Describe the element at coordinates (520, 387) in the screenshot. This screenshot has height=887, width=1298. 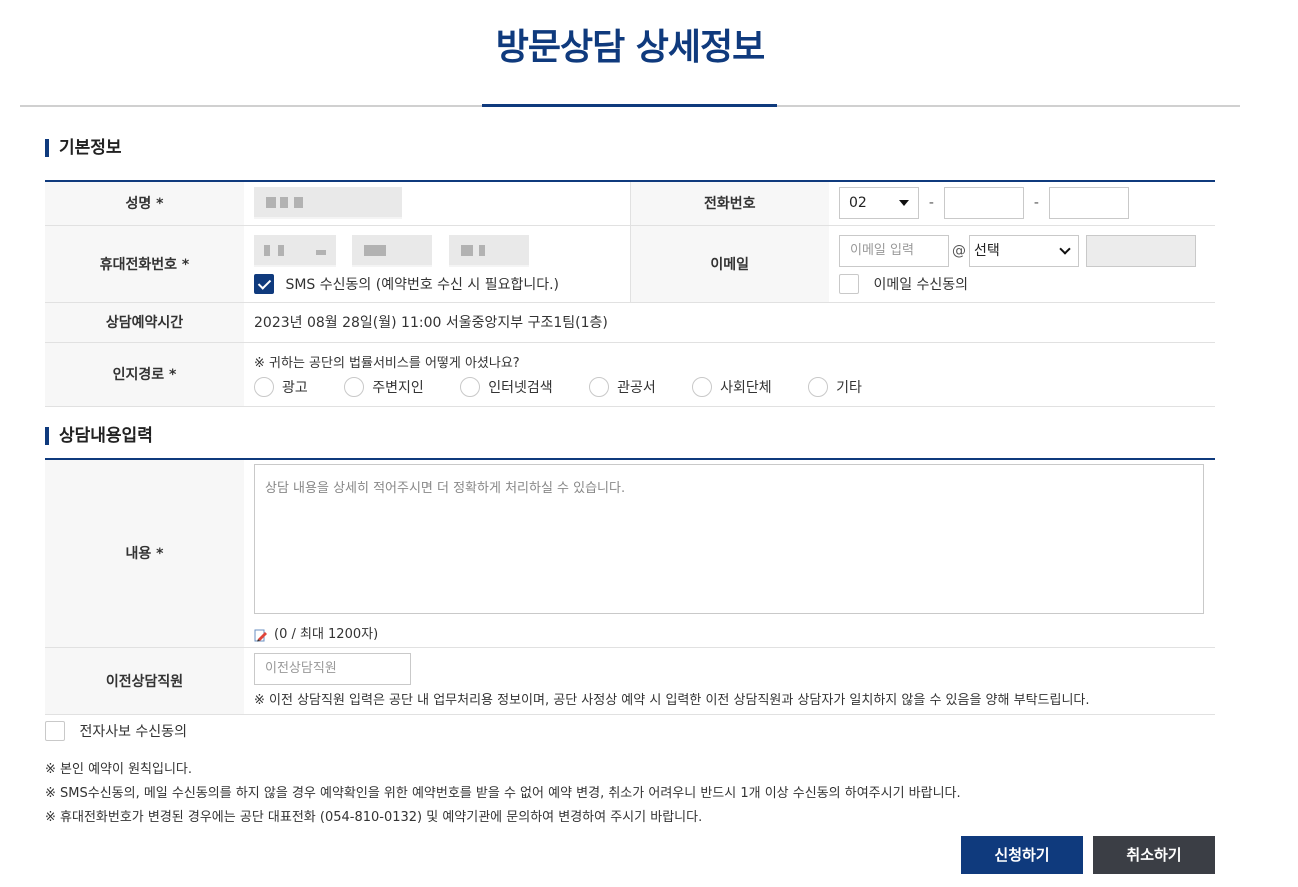
I see `radio-label: 인터넷검색` at that location.